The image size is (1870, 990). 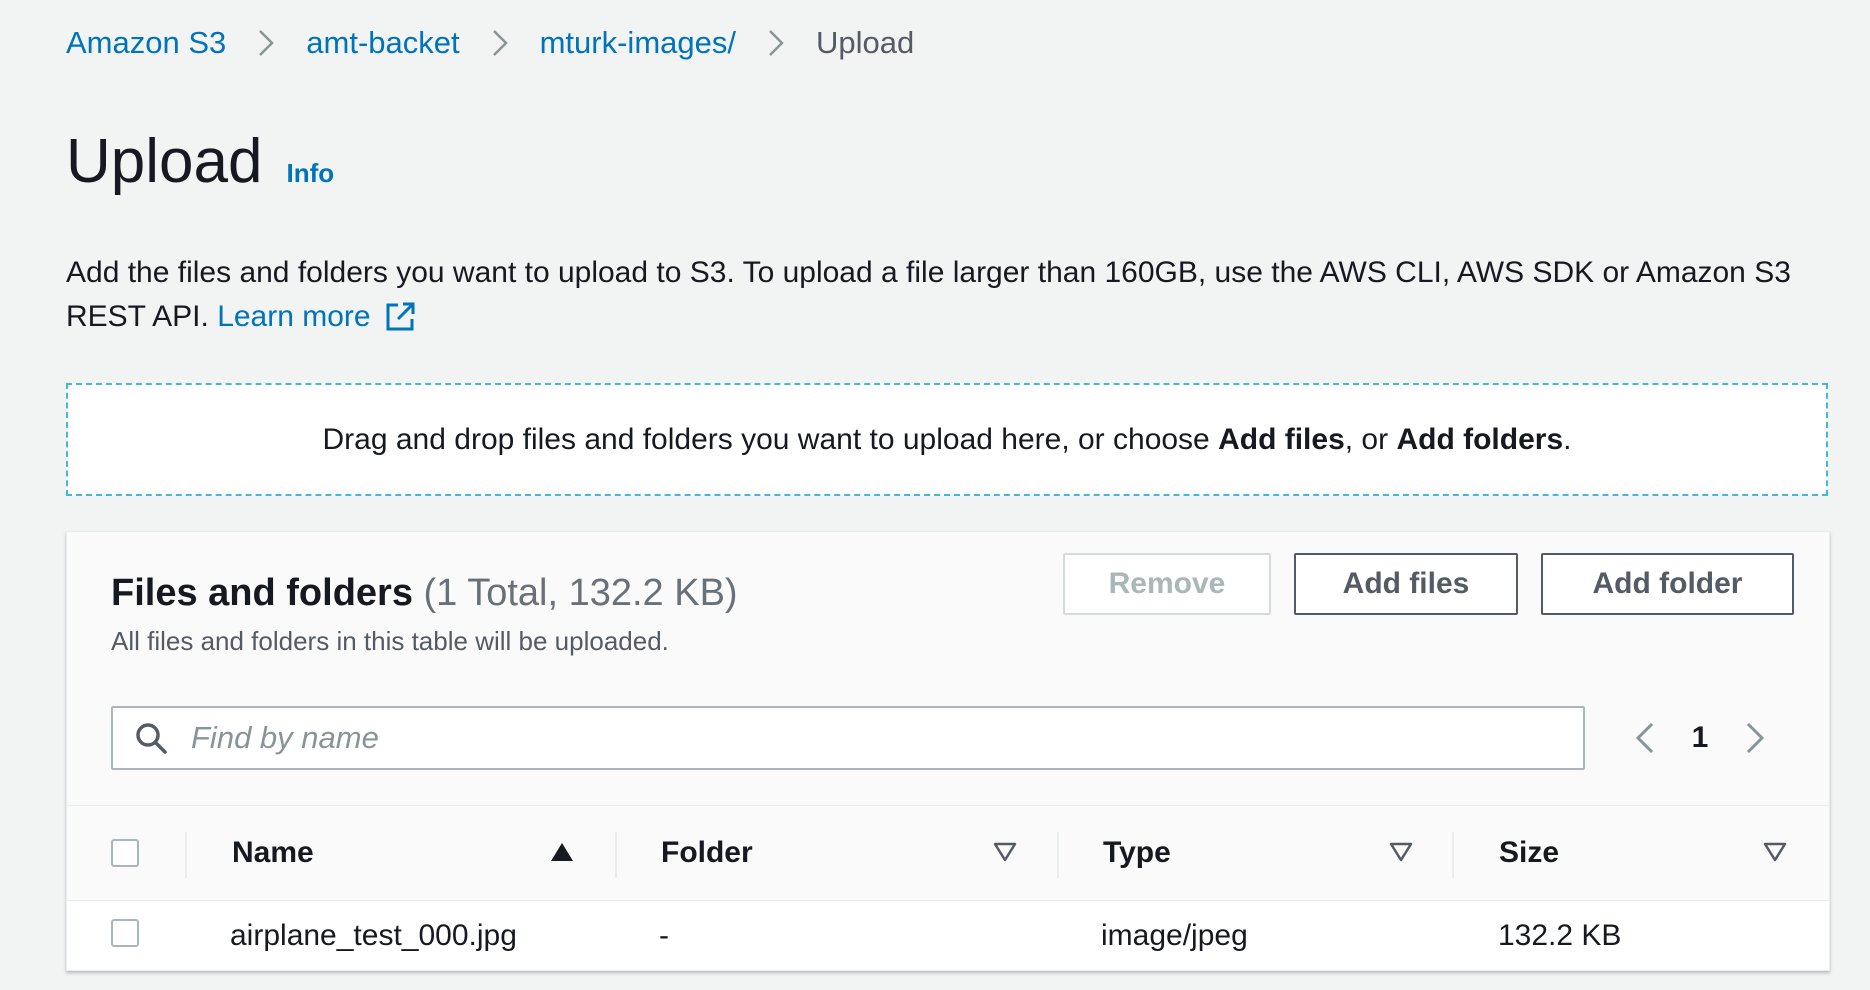 I want to click on learn-more-label: Learn more, so click(x=294, y=316).